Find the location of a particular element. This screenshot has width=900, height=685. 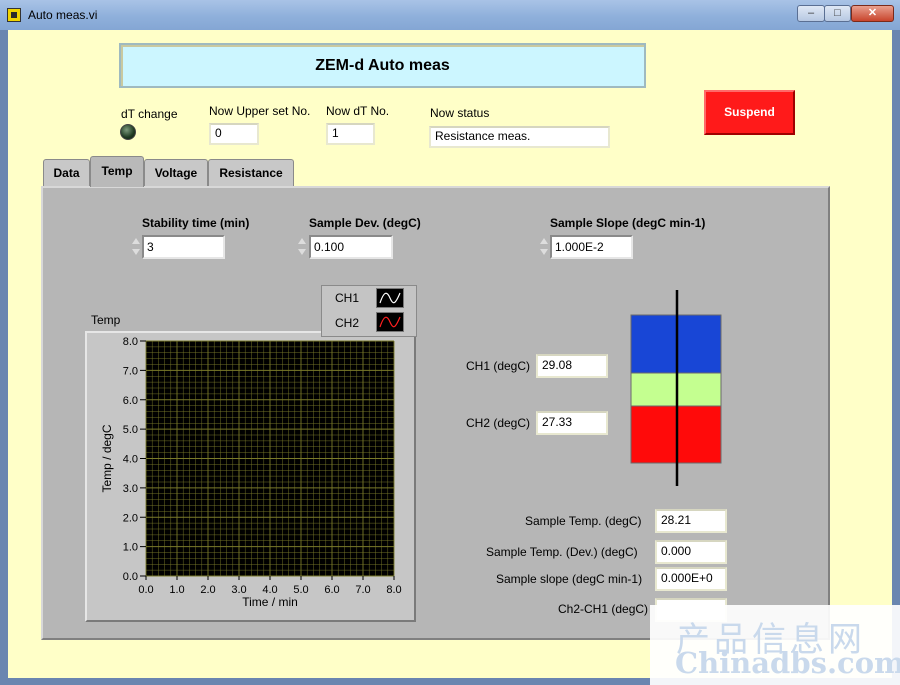

sample-temp-dev-indicator: 0.000 is located at coordinates (691, 552).